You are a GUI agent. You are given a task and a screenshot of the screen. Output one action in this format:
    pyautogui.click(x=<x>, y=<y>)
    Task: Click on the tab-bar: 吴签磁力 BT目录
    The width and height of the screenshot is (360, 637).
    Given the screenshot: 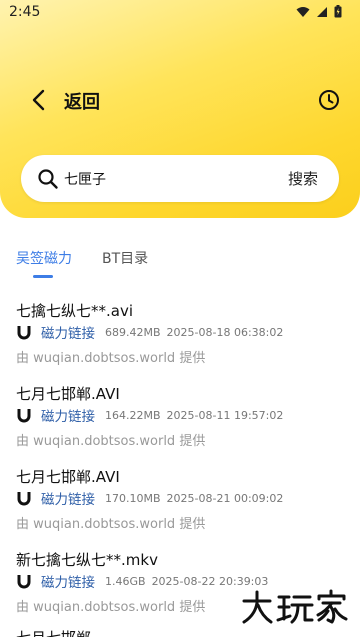 What is the action you would take?
    pyautogui.click(x=180, y=263)
    